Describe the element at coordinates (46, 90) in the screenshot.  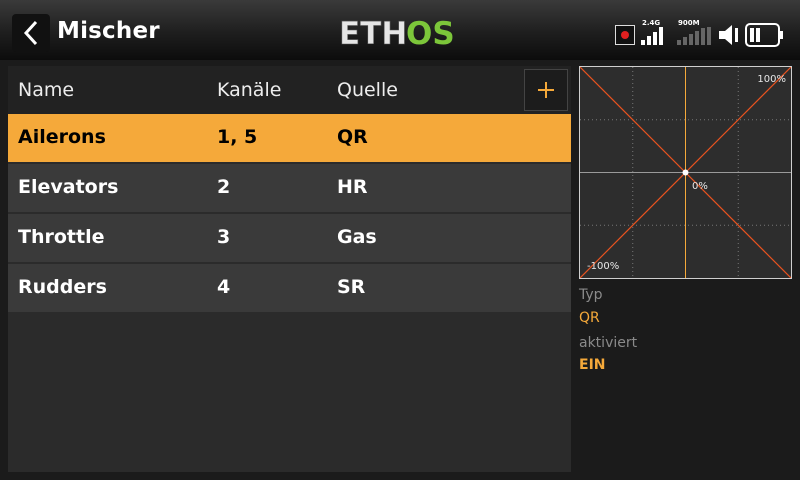
I see `column-header-name: Name` at that location.